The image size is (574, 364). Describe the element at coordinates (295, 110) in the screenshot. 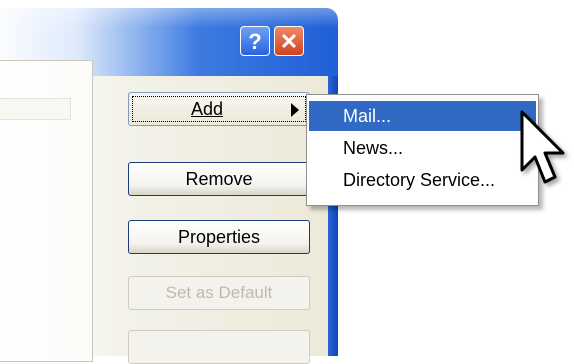

I see `submenu-arrow-icon` at that location.